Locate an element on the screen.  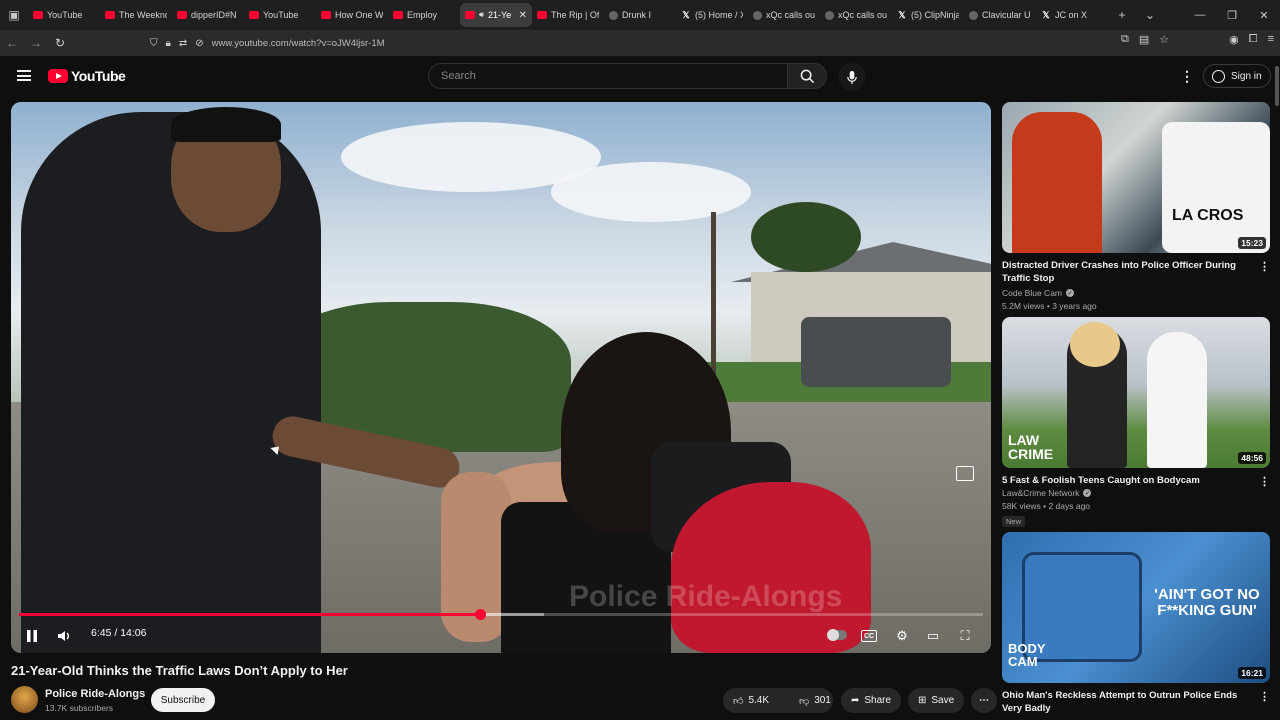
browser-tab: dipperID#N is located at coordinates (208, 15).